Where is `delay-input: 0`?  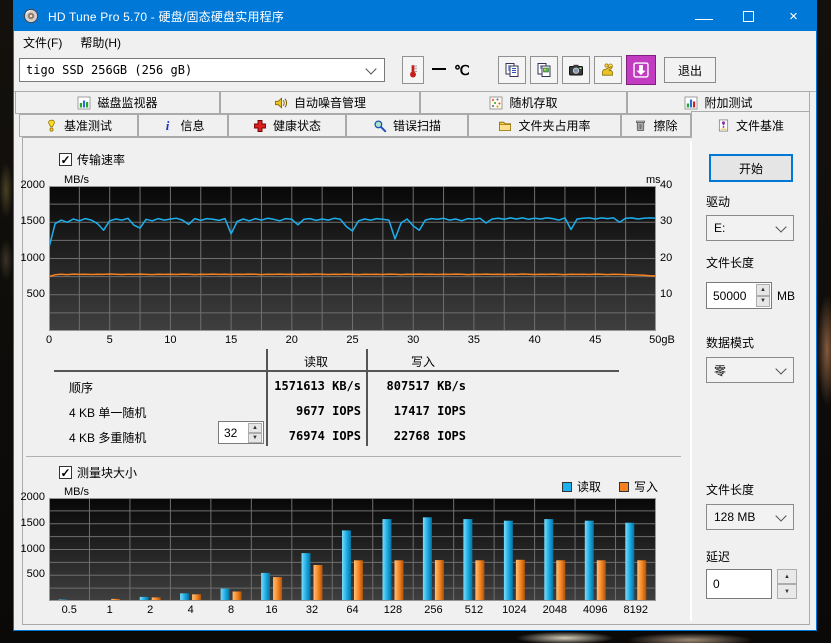 delay-input: 0 is located at coordinates (739, 584).